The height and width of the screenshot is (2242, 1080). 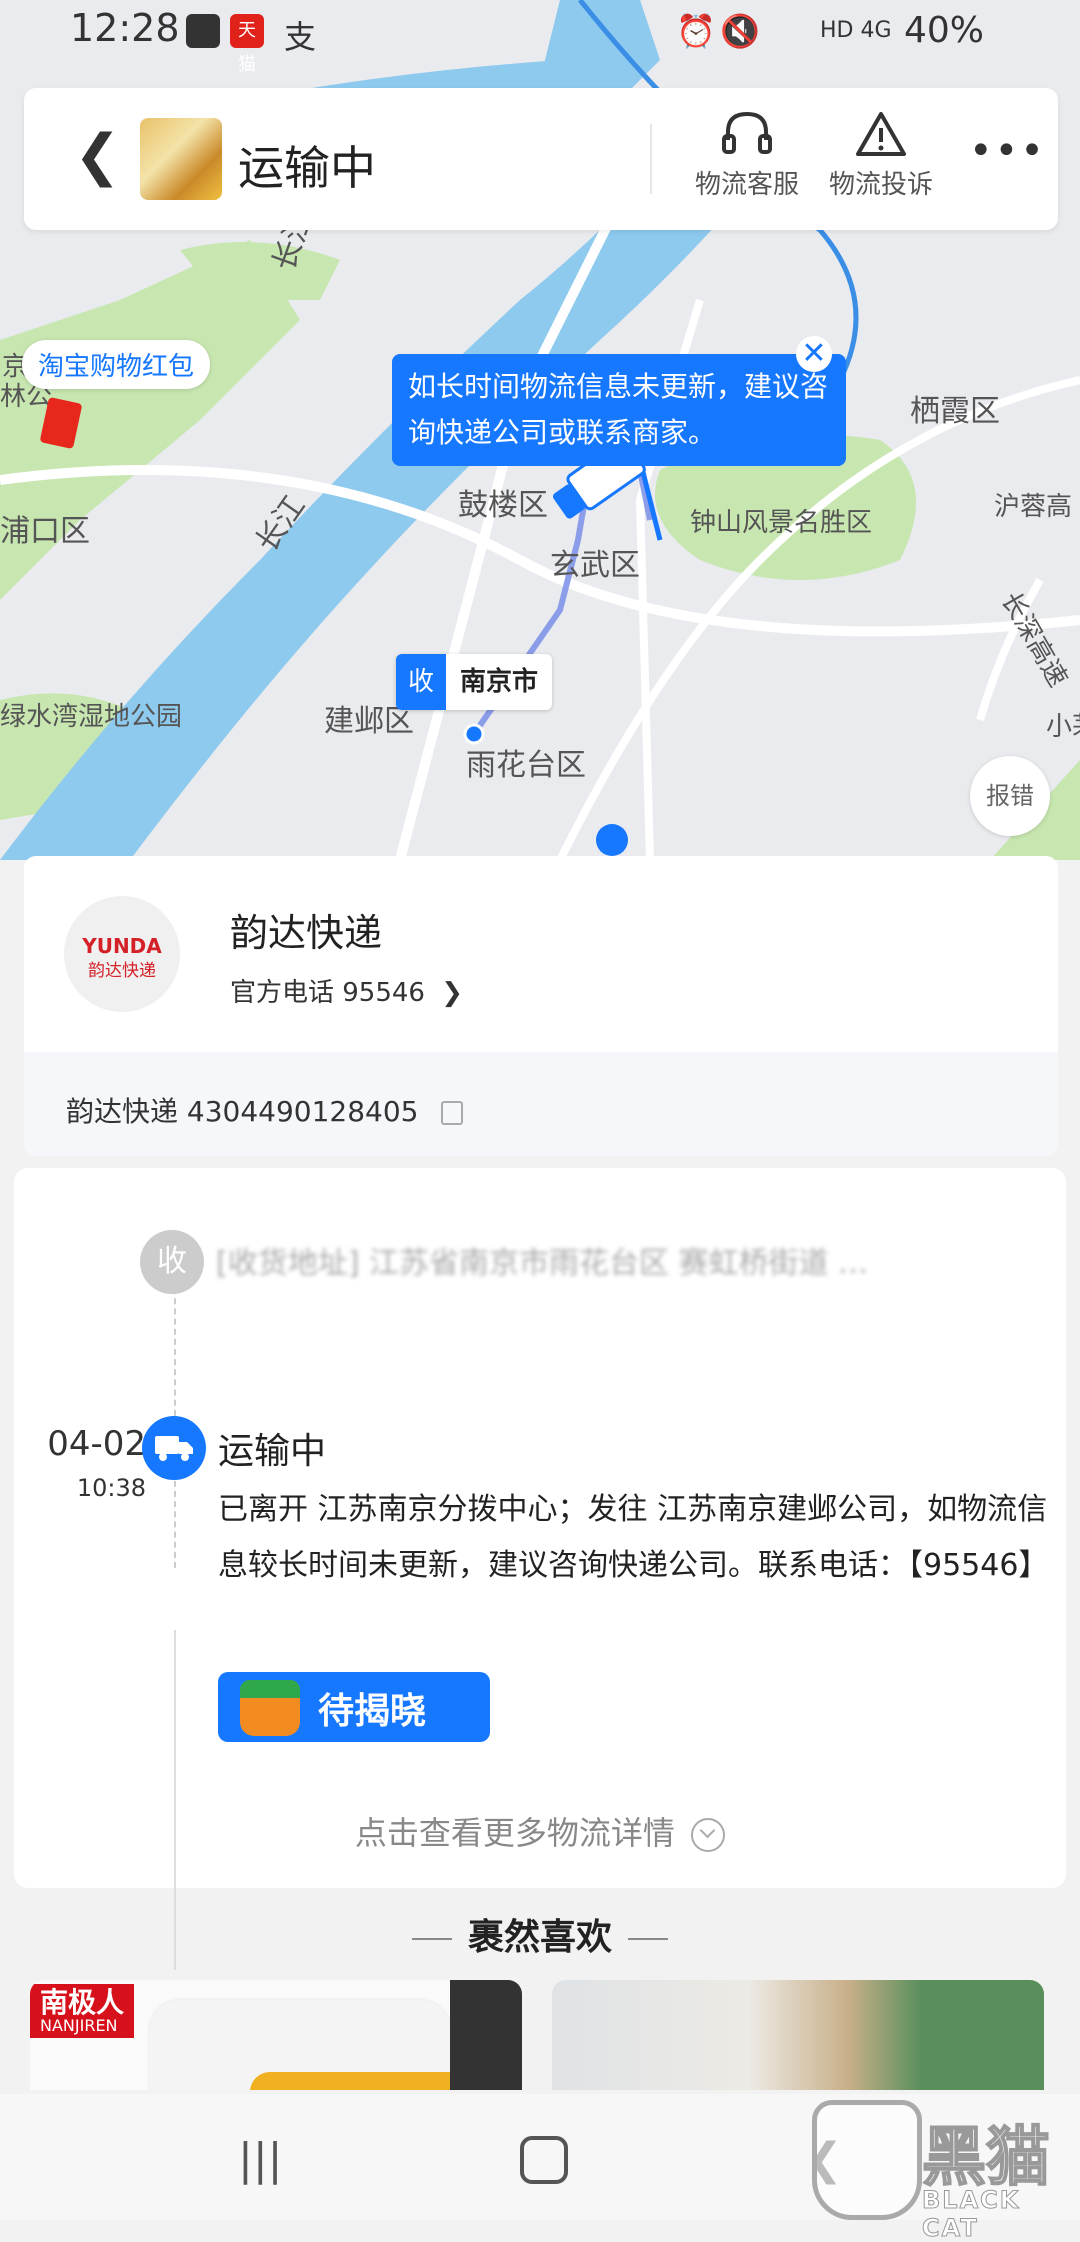 I want to click on map-label: 浦口区, so click(x=45, y=531).